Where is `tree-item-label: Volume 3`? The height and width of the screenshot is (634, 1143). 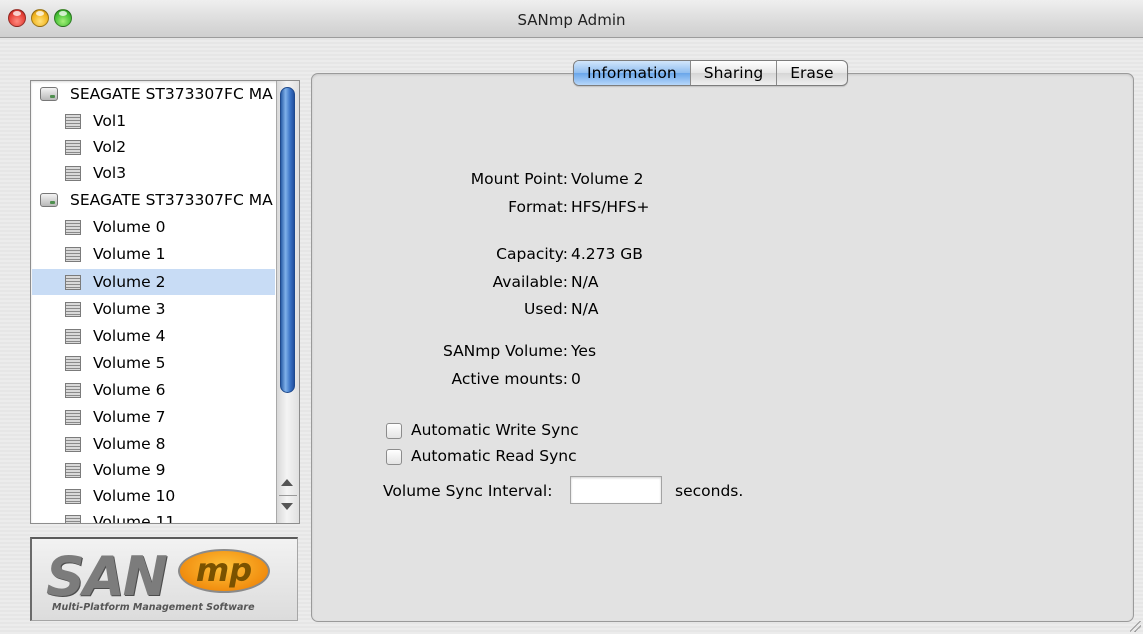
tree-item-label: Volume 3 is located at coordinates (129, 309).